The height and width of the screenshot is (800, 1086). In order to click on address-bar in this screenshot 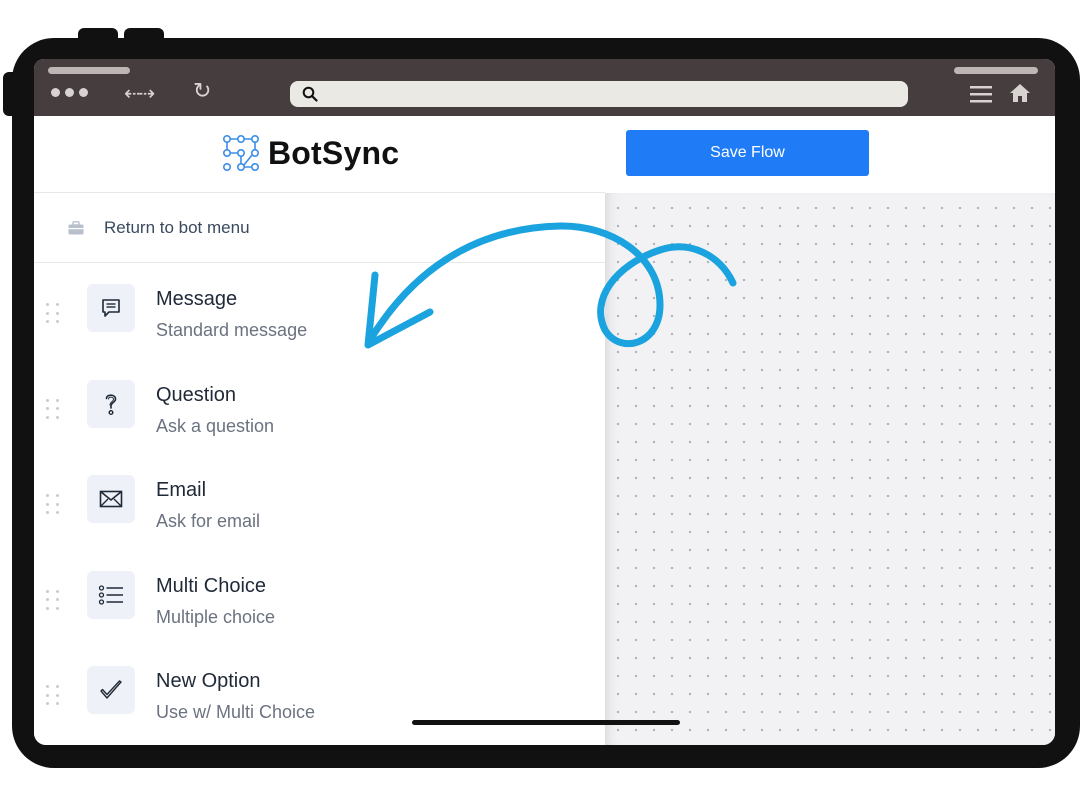, I will do `click(599, 94)`.